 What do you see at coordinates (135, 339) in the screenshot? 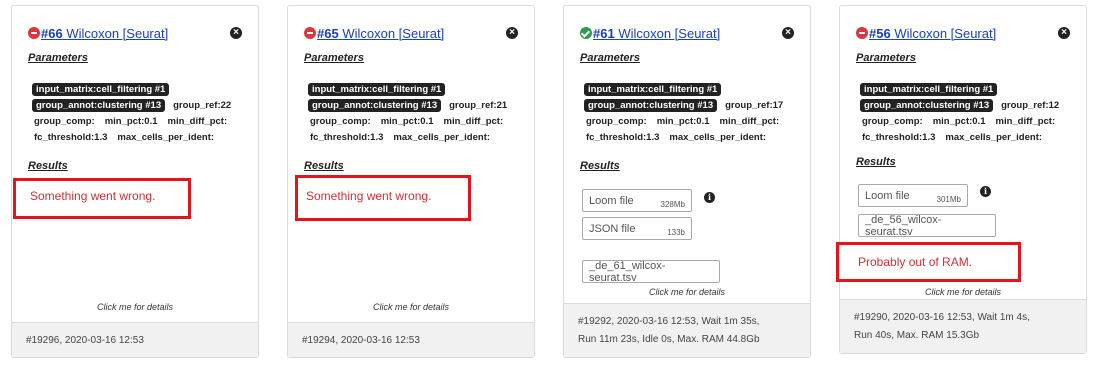
I see `card-footer: #19296, 2020-03-16 12:53` at bounding box center [135, 339].